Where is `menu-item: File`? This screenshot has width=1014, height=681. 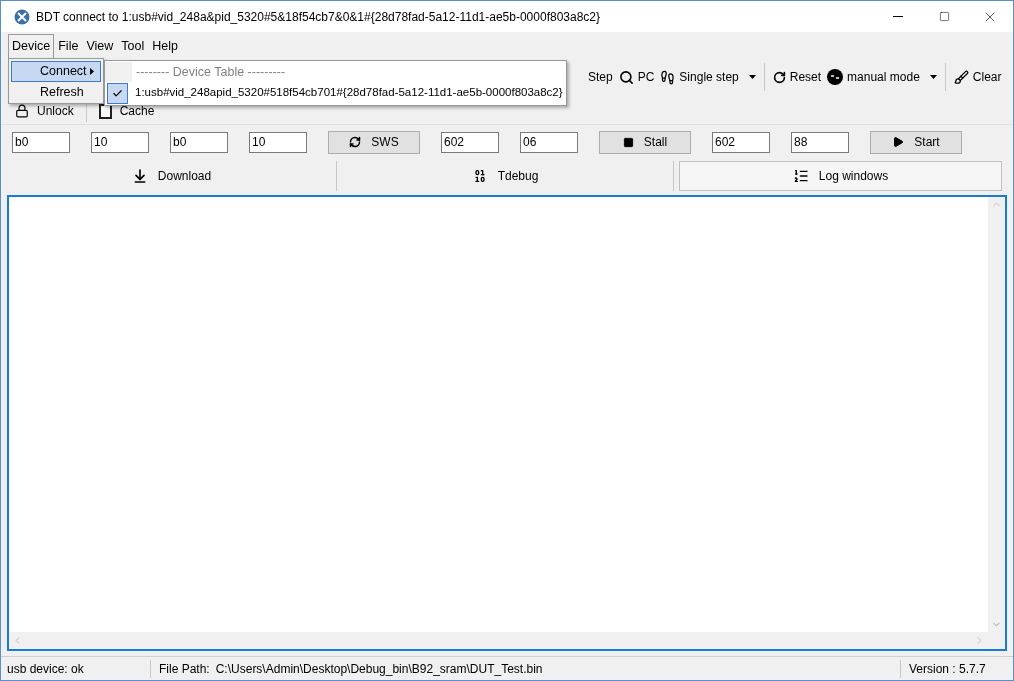
menu-item: File is located at coordinates (68, 46).